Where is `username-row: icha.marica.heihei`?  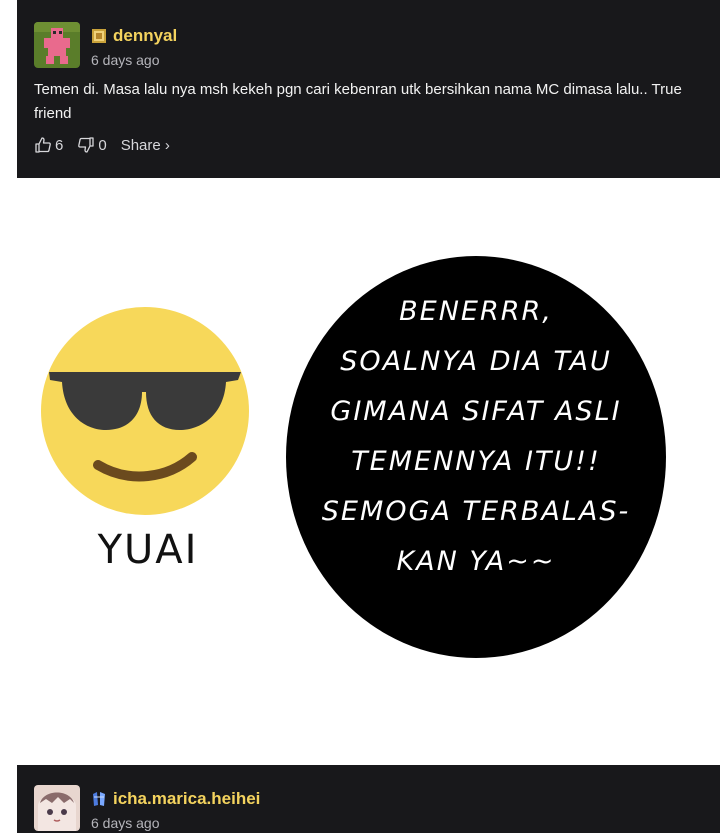 username-row: icha.marica.heihei is located at coordinates (175, 799).